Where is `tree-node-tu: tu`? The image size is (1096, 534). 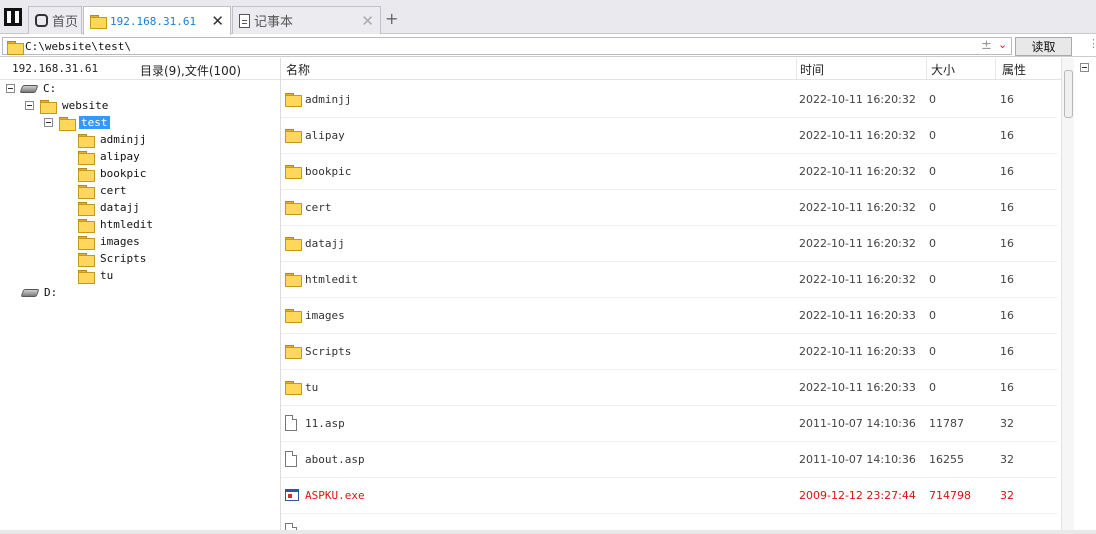
tree-node-tu: tu is located at coordinates (96, 275).